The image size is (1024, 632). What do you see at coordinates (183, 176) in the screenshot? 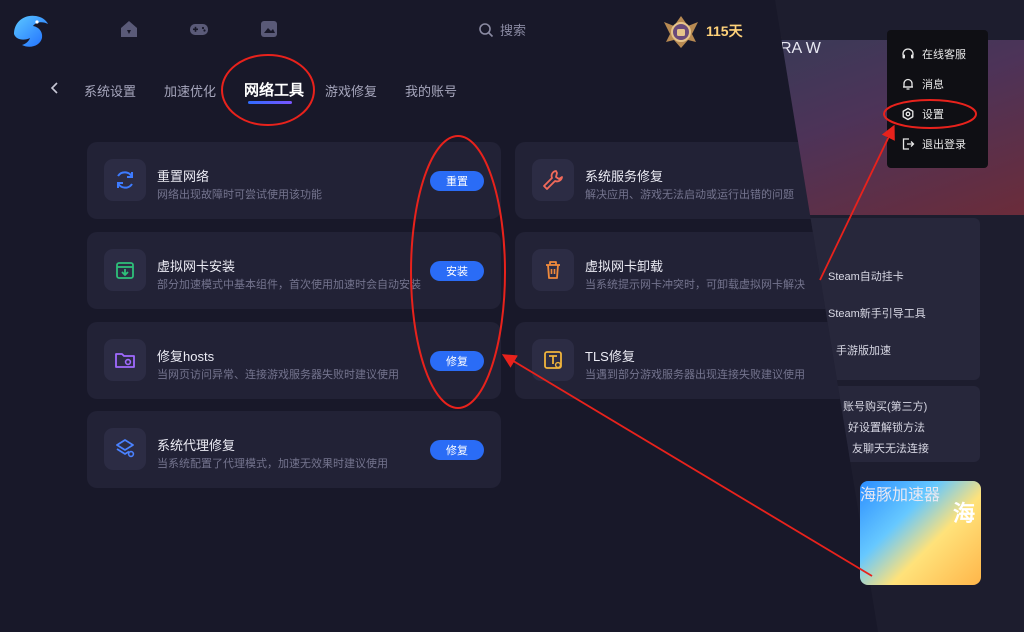
I see `tool-title: 重置网络` at bounding box center [183, 176].